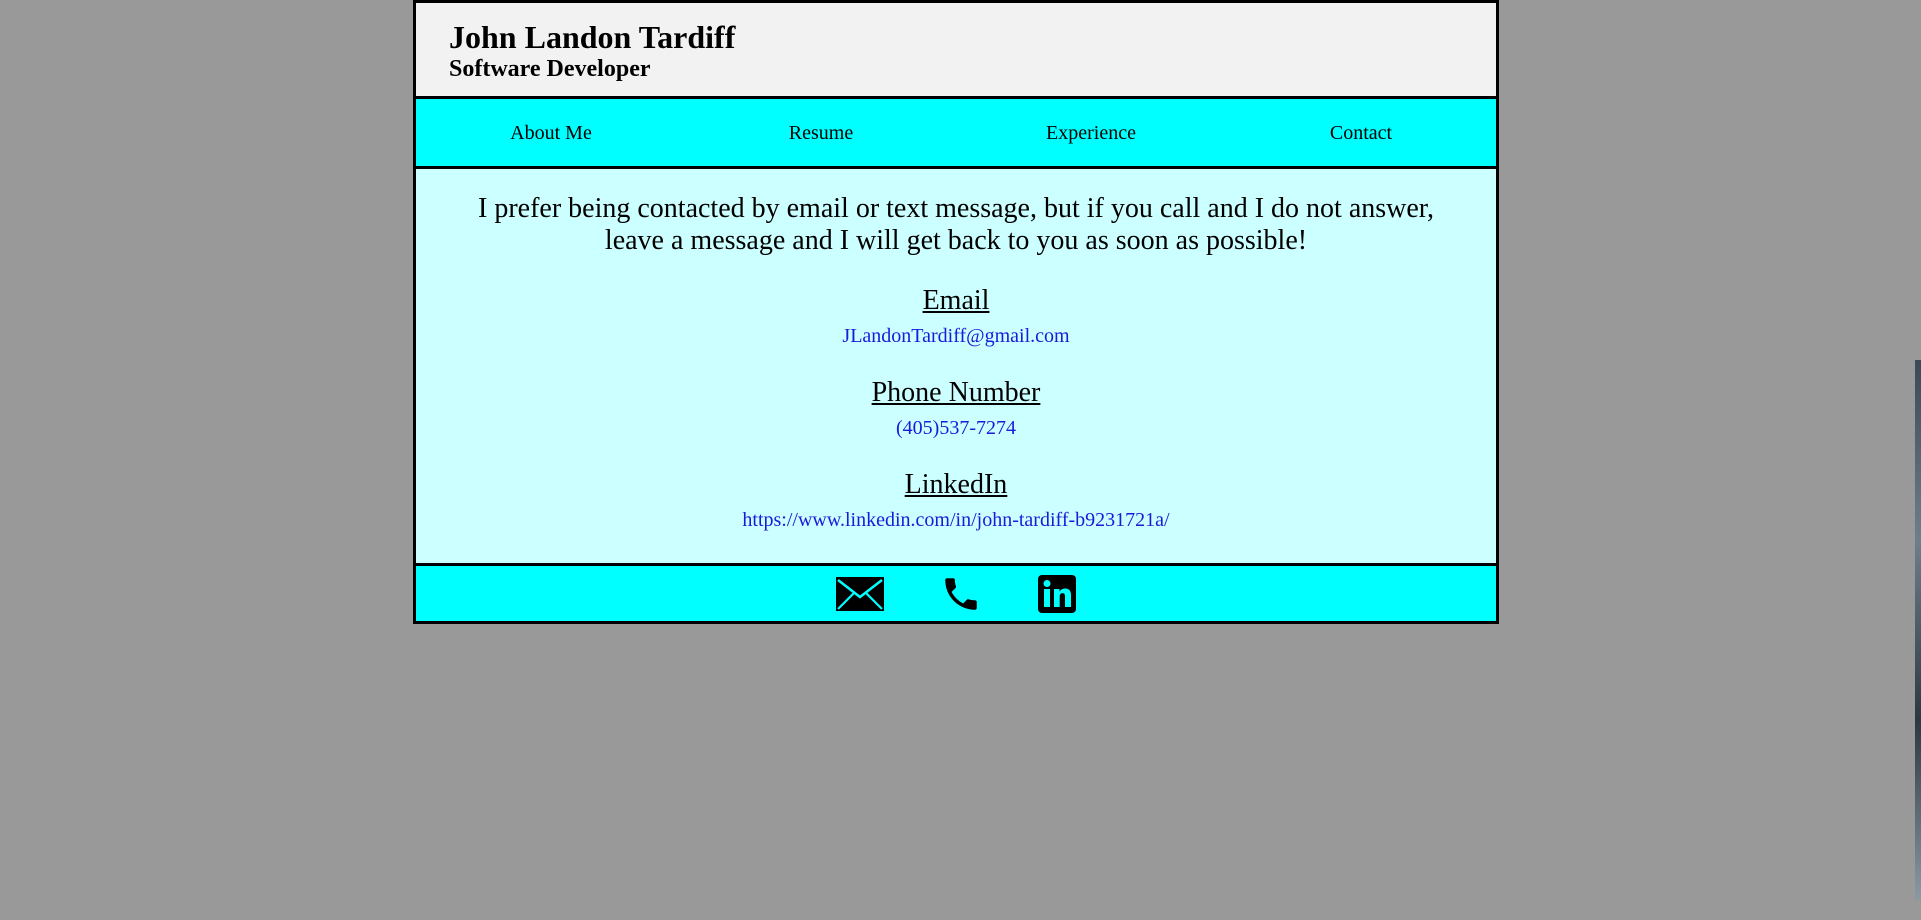 The height and width of the screenshot is (920, 1921). Describe the element at coordinates (956, 392) in the screenshot. I see `phone-heading: Phone Number` at that location.